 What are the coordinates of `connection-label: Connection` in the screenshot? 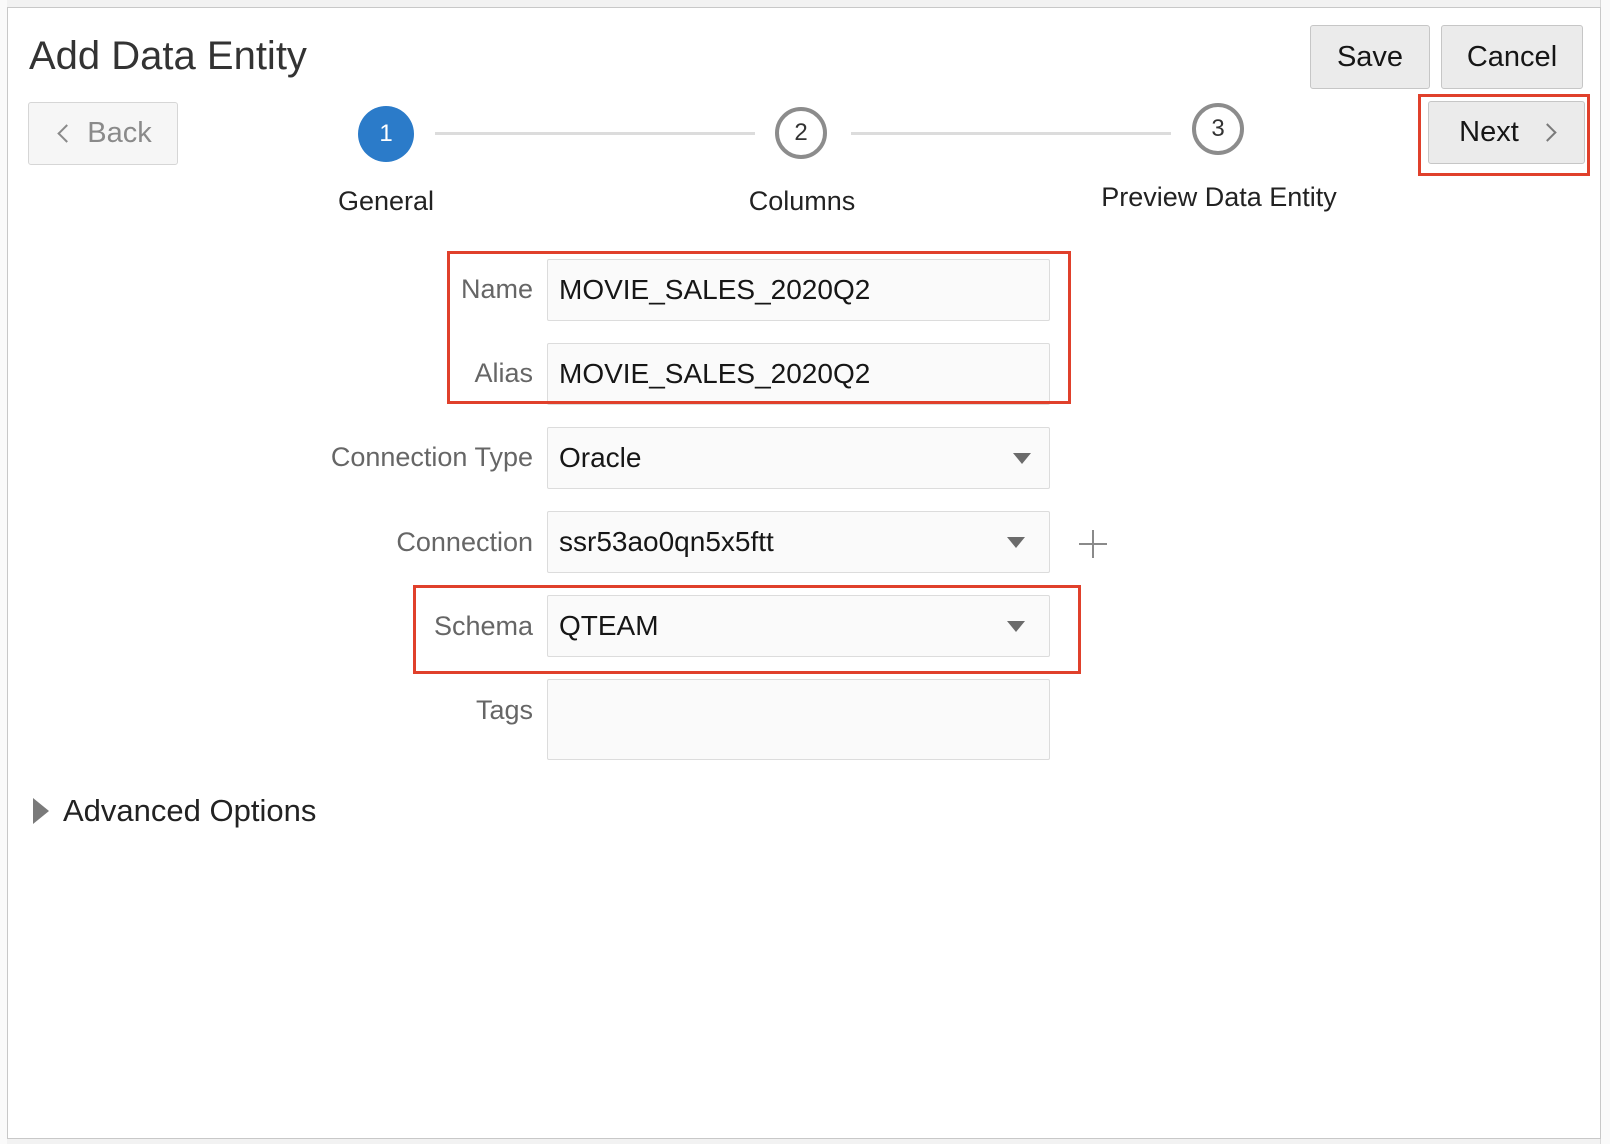 It's located at (464, 542).